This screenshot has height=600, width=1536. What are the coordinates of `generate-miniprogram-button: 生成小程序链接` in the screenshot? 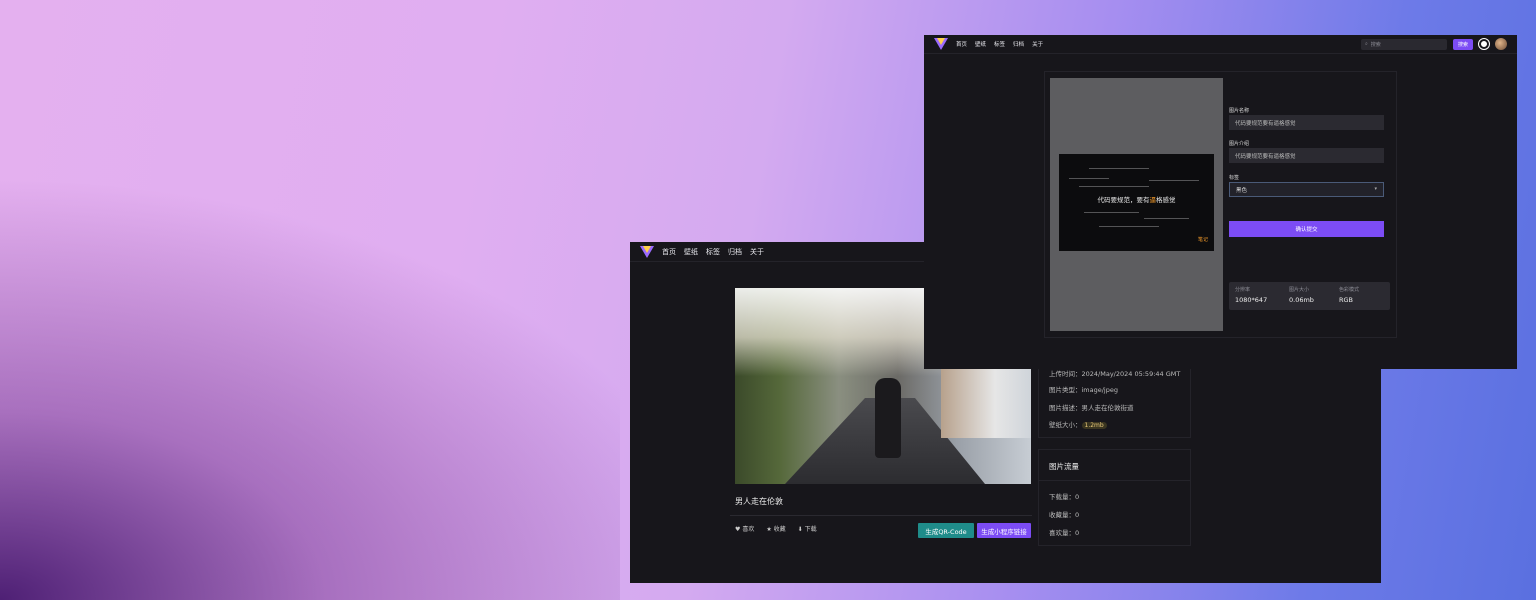 It's located at (1004, 530).